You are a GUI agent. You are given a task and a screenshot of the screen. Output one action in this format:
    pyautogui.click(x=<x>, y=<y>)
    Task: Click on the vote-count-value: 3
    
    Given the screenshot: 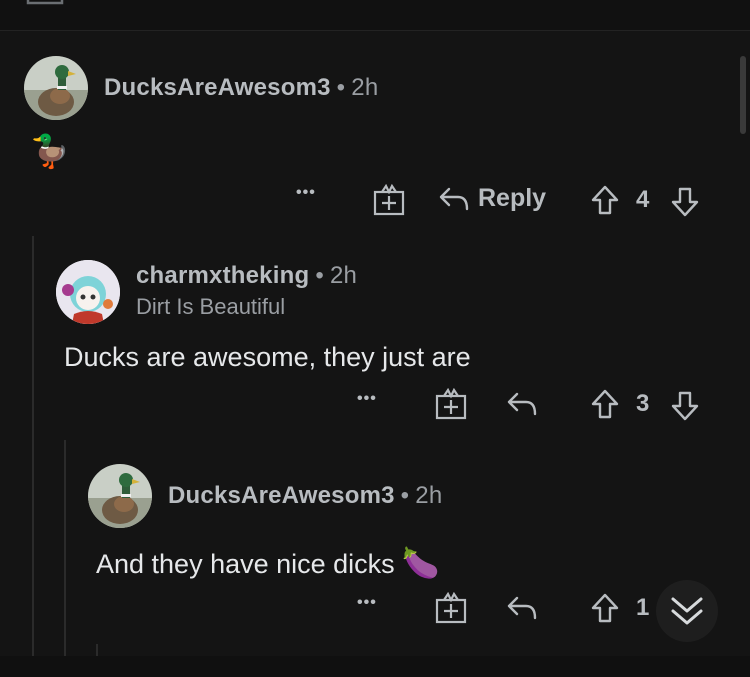 What is the action you would take?
    pyautogui.click(x=643, y=403)
    